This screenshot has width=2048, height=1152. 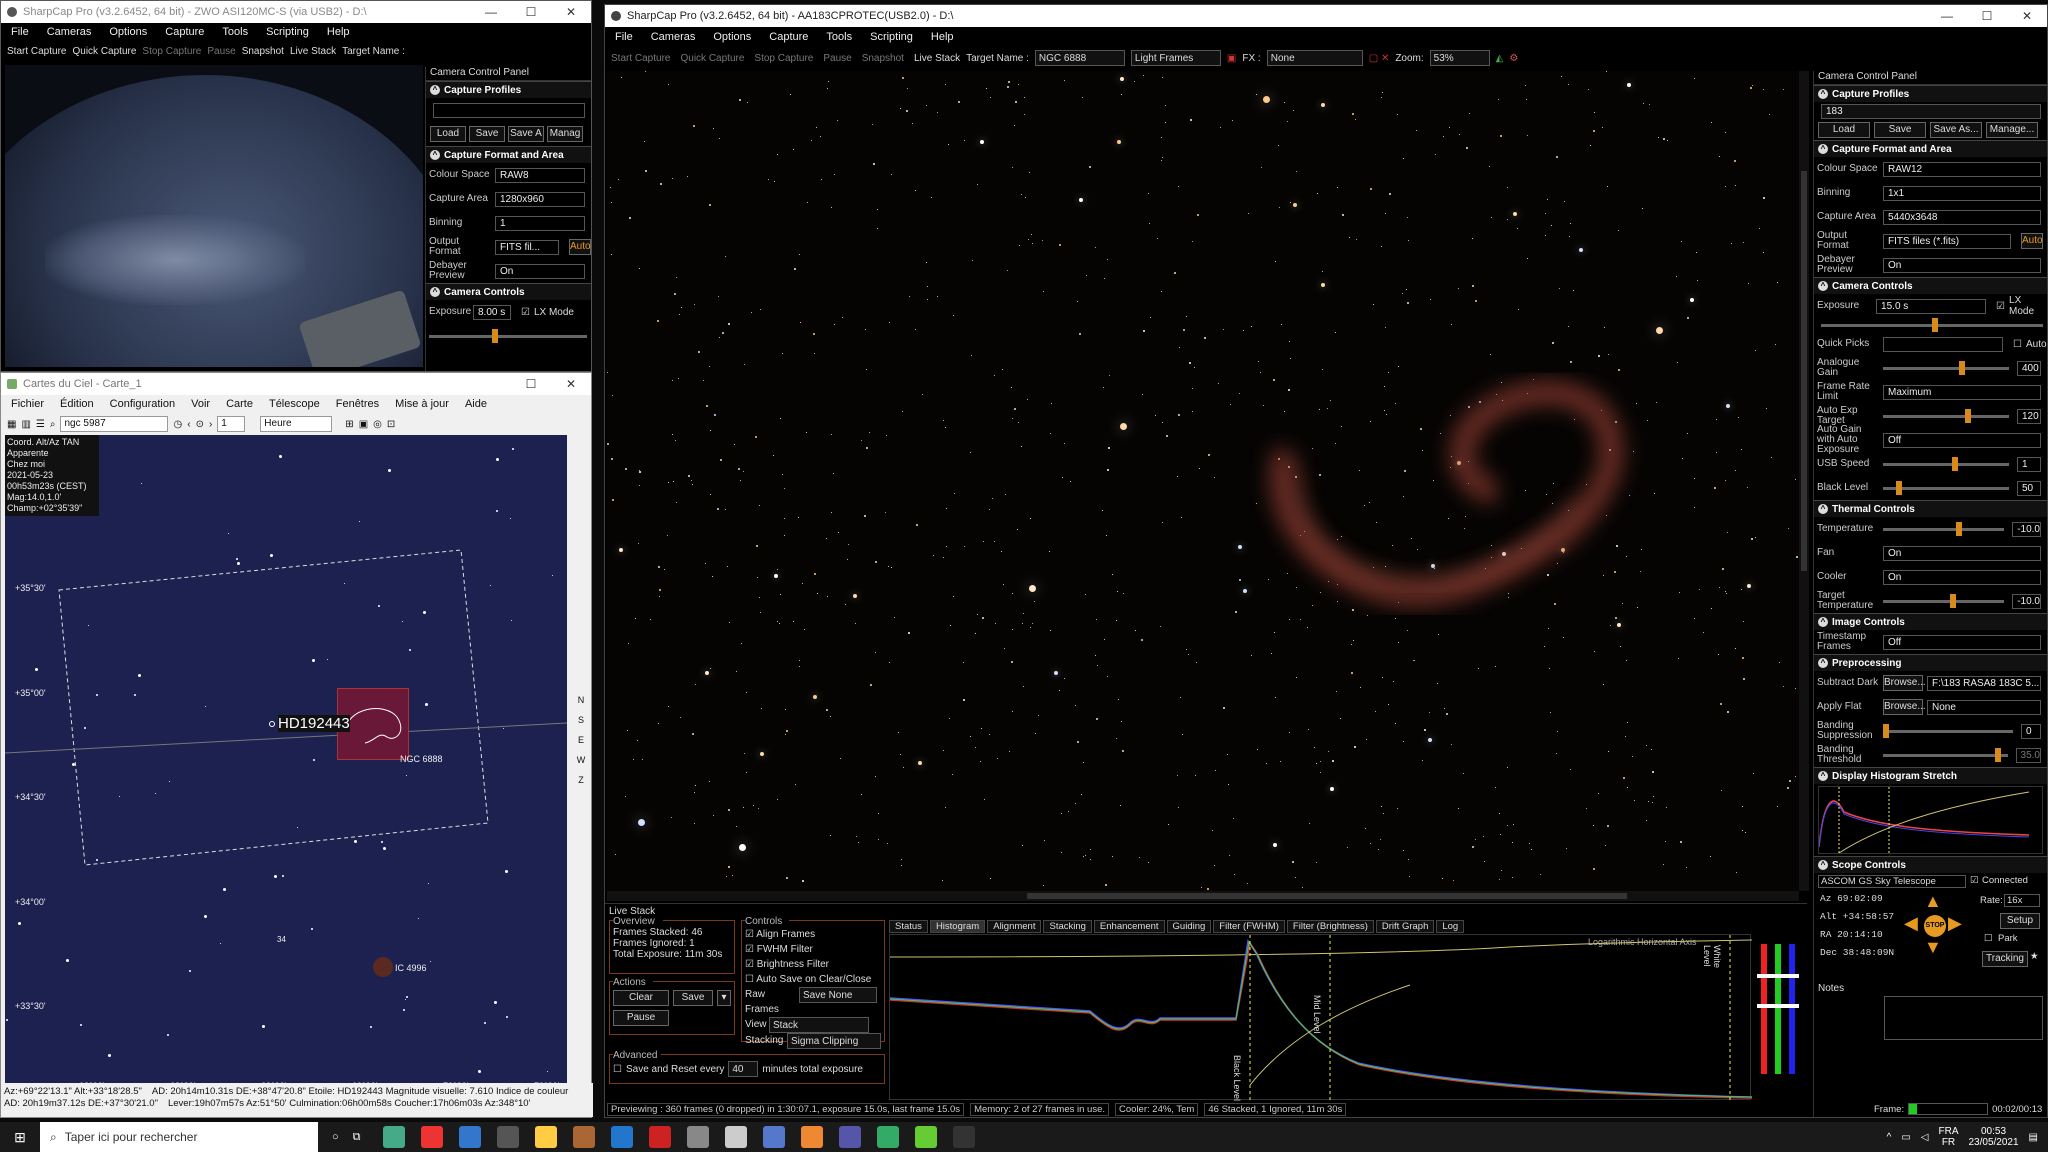 What do you see at coordinates (641, 998) in the screenshot?
I see `clear-button: Clear` at bounding box center [641, 998].